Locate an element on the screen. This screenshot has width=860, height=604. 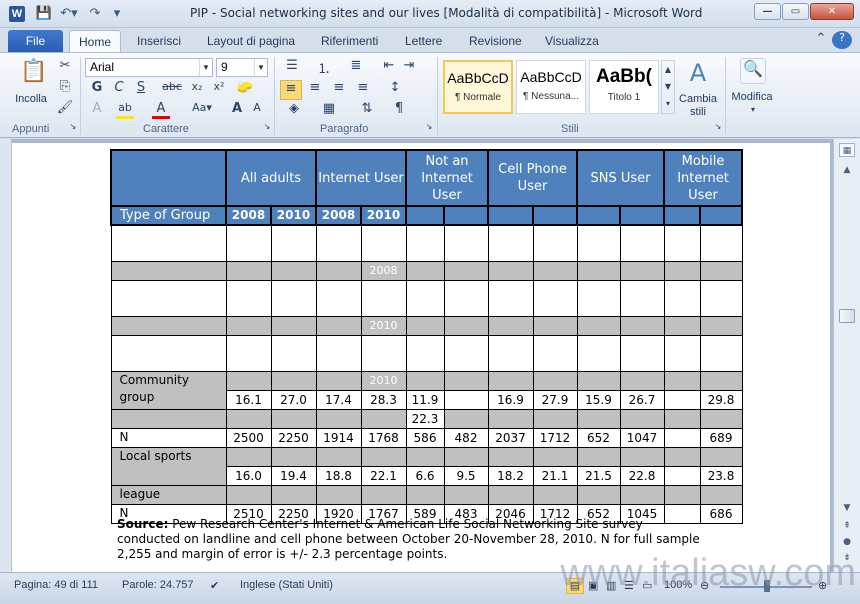
align-right-icon: ≡ is located at coordinates (339, 89).